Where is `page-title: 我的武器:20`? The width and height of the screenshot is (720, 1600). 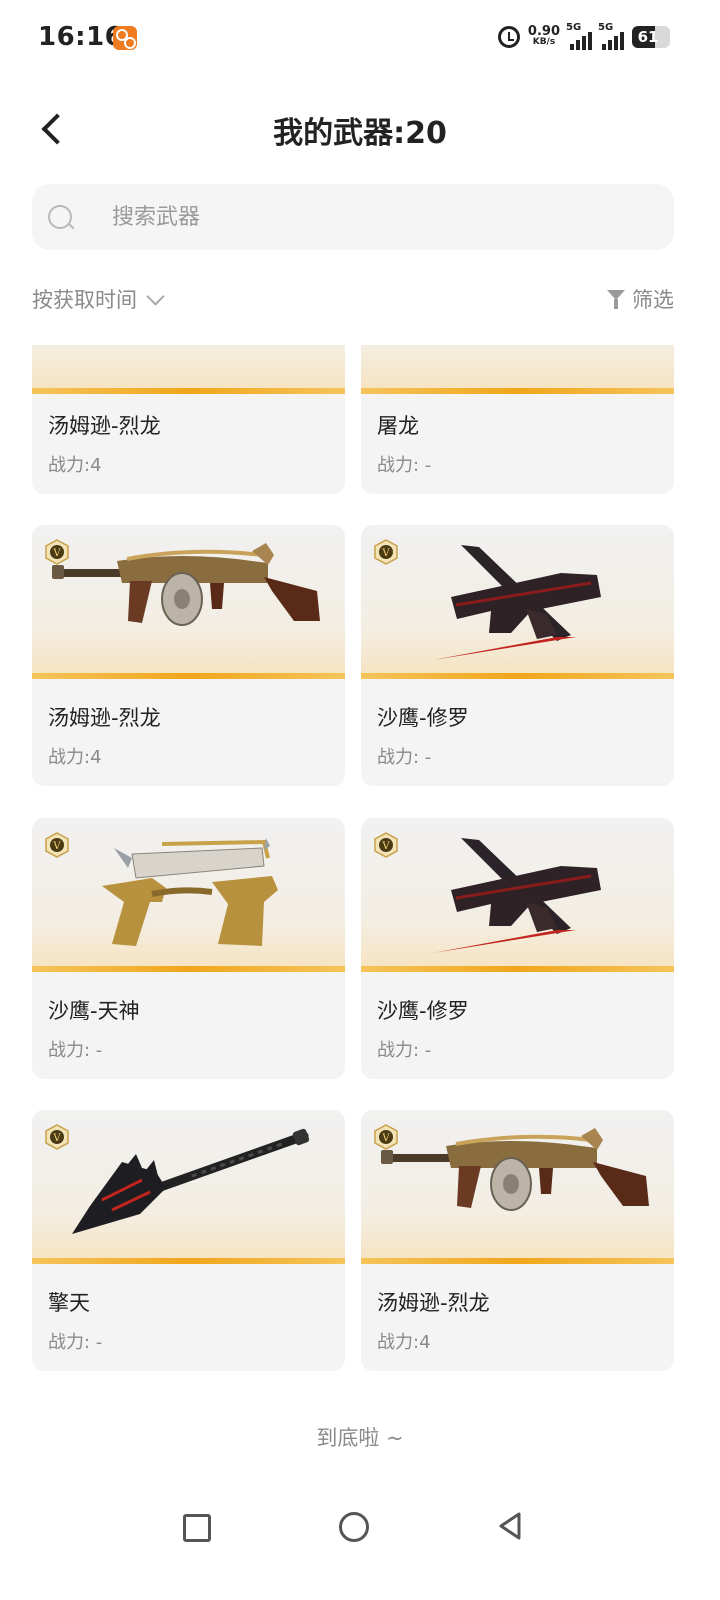 page-title: 我的武器:20 is located at coordinates (360, 133).